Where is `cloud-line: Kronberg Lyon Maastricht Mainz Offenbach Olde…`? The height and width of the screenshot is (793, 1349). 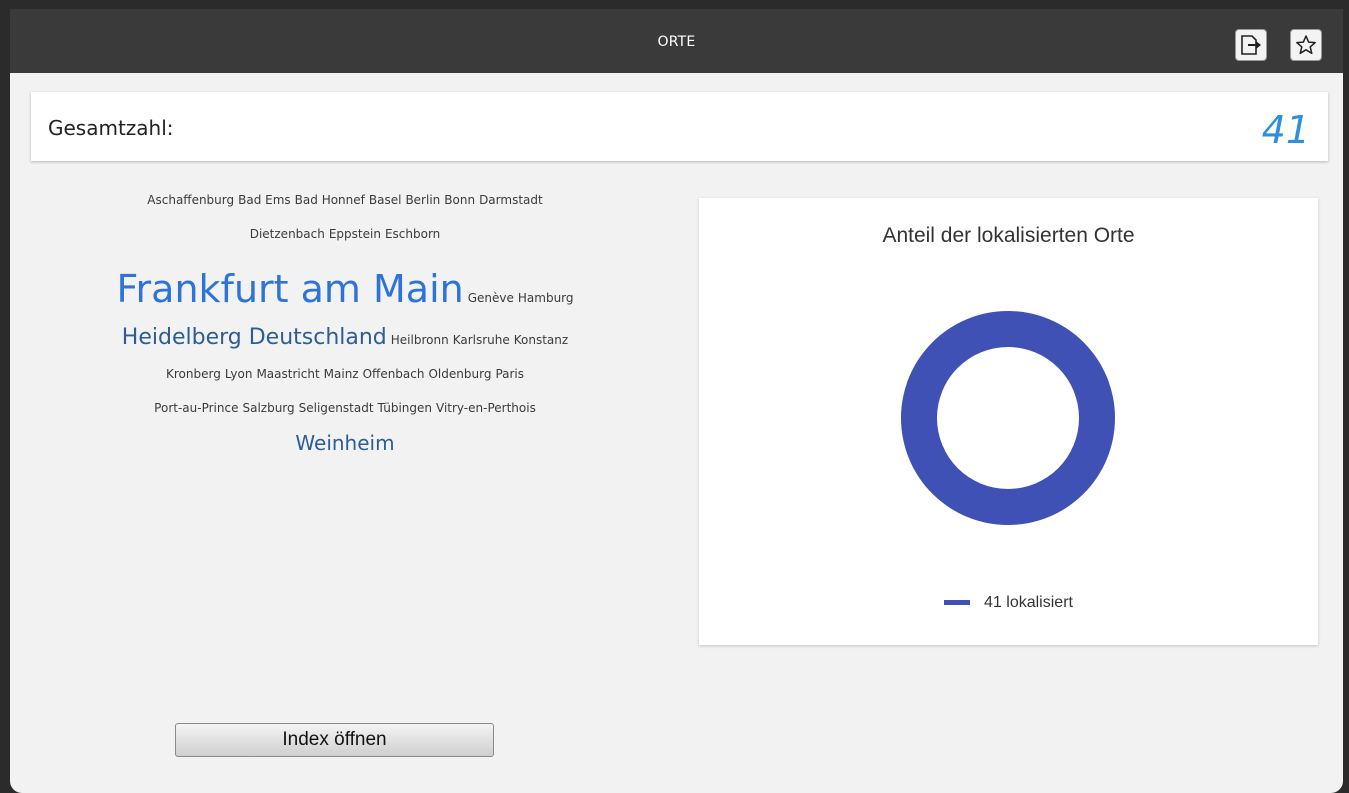 cloud-line: Kronberg Lyon Maastricht Mainz Offenbach Olde… is located at coordinates (345, 376).